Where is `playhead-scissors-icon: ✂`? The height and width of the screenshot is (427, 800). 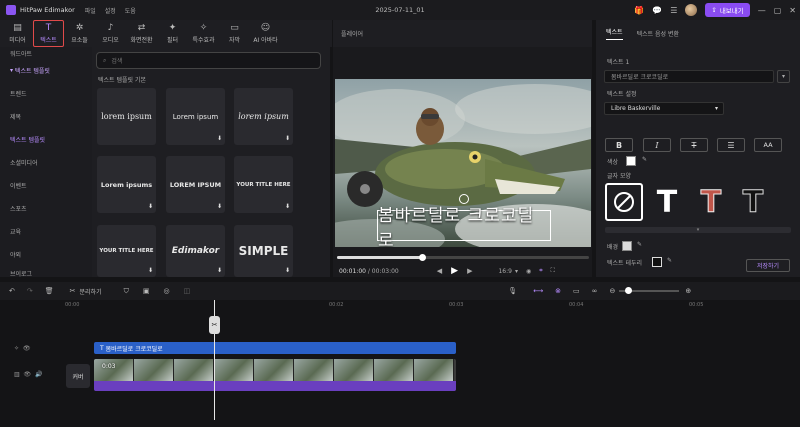 playhead-scissors-icon: ✂ is located at coordinates (214, 325).